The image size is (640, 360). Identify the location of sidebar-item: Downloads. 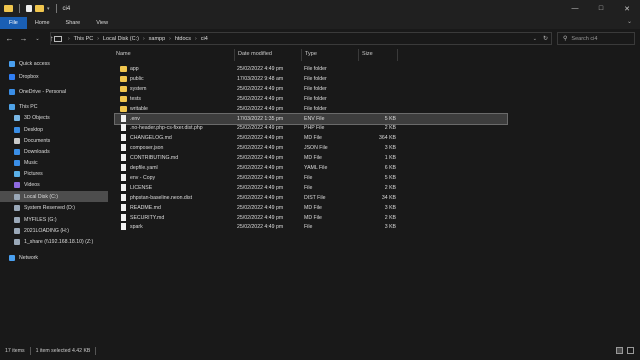
(54, 151).